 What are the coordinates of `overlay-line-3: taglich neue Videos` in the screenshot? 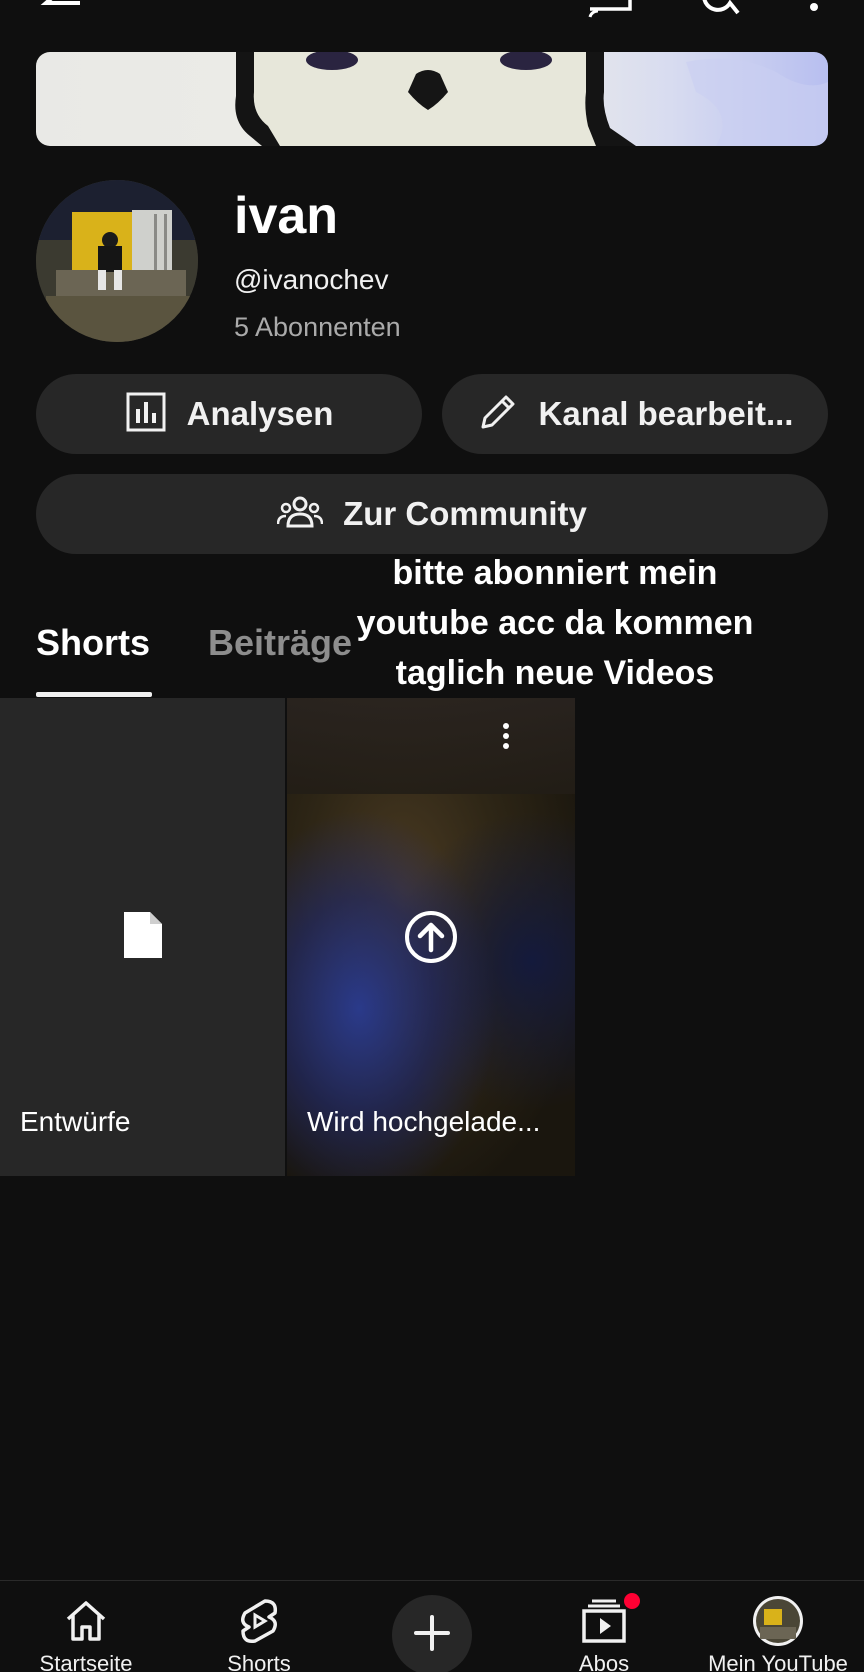 It's located at (555, 673).